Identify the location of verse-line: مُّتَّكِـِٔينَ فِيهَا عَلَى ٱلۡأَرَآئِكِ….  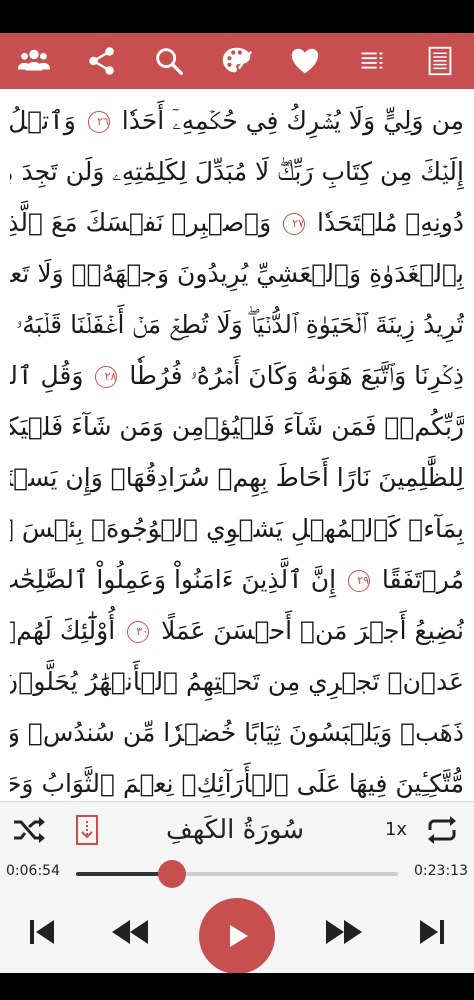
(237, 783).